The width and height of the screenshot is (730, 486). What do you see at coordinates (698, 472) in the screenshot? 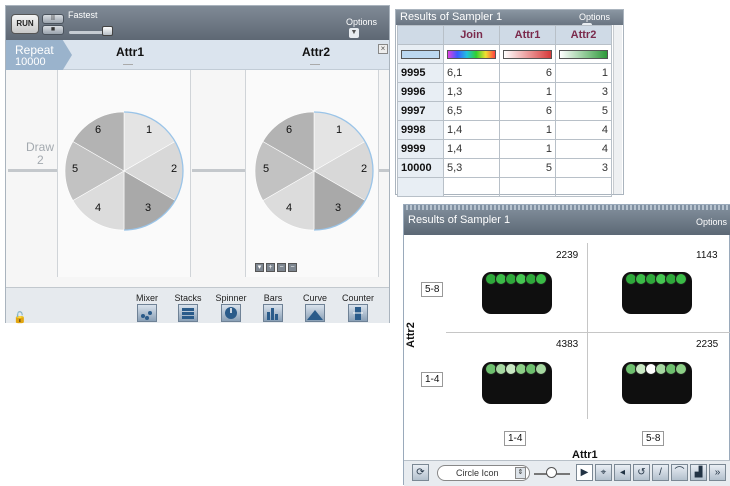
I see `ruler-tool-icon: ▟` at bounding box center [698, 472].